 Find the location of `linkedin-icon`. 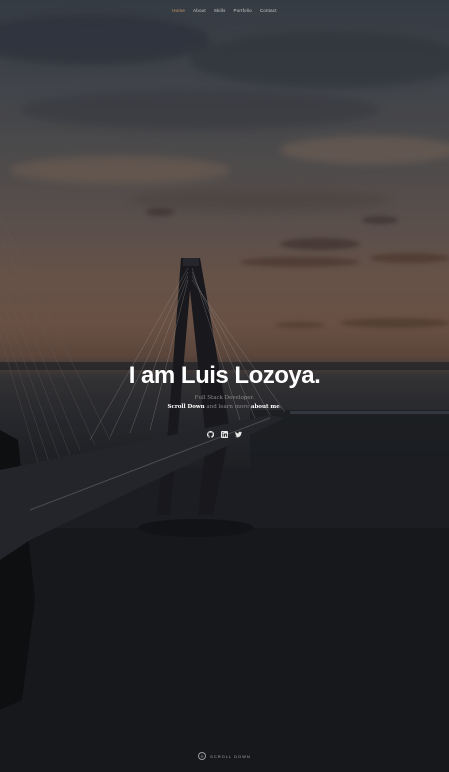

linkedin-icon is located at coordinates (224, 434).